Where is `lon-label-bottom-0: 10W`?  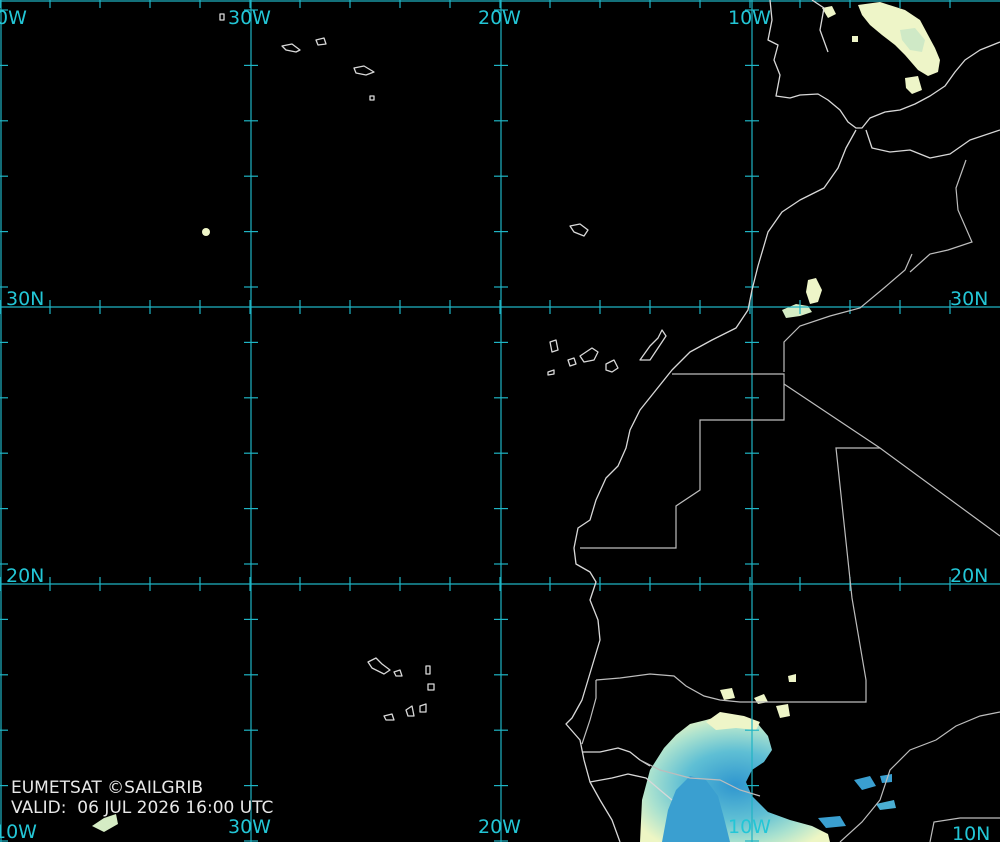
lon-label-bottom-0: 10W is located at coordinates (18, 831).